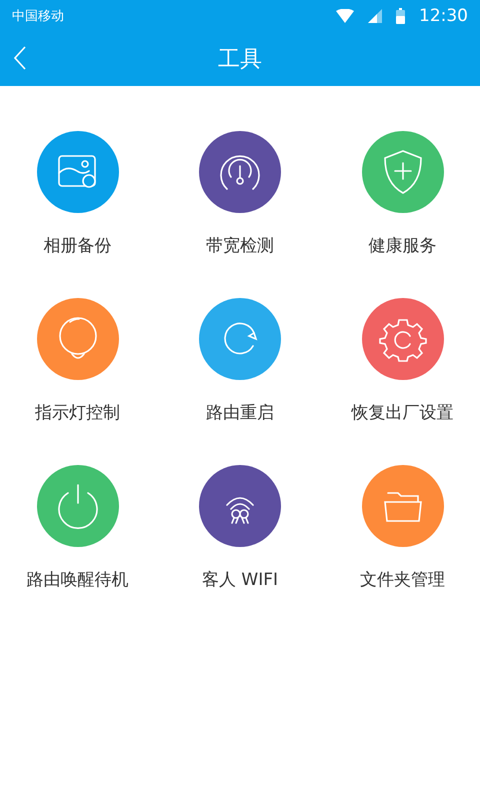  I want to click on shield-tool-icon, so click(403, 172).